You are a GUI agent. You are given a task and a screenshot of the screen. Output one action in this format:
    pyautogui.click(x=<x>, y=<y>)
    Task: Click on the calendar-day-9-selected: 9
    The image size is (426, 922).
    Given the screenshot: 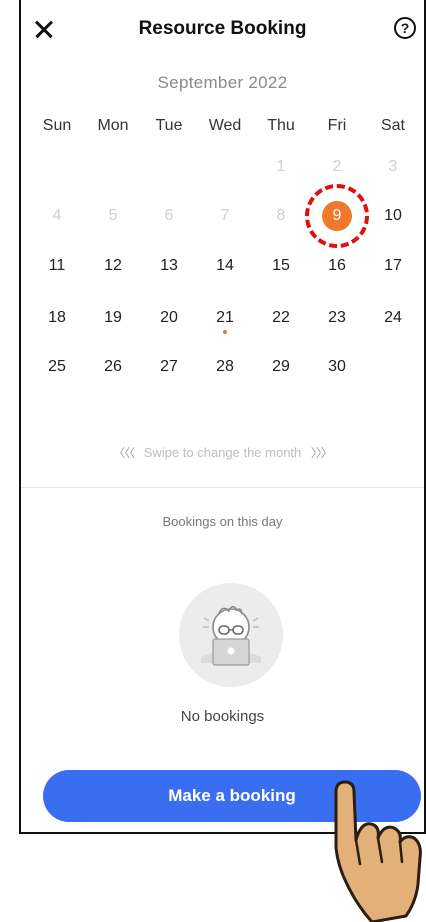 What is the action you would take?
    pyautogui.click(x=337, y=216)
    